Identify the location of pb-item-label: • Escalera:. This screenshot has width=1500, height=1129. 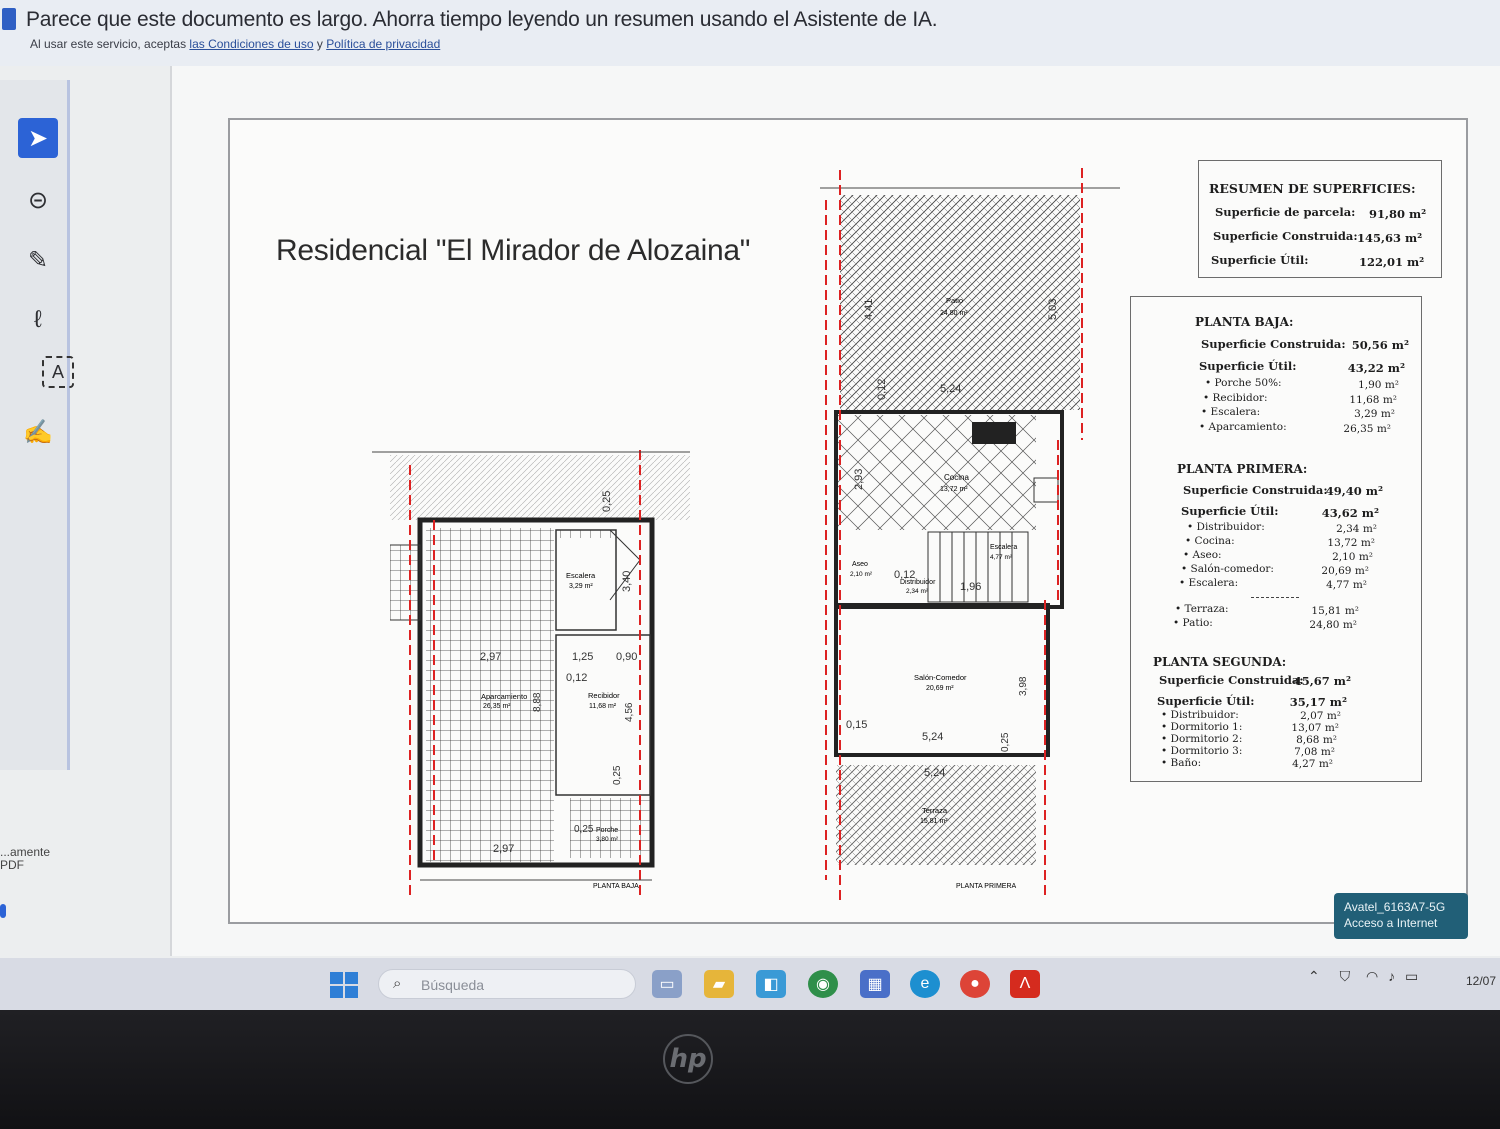
(1231, 412).